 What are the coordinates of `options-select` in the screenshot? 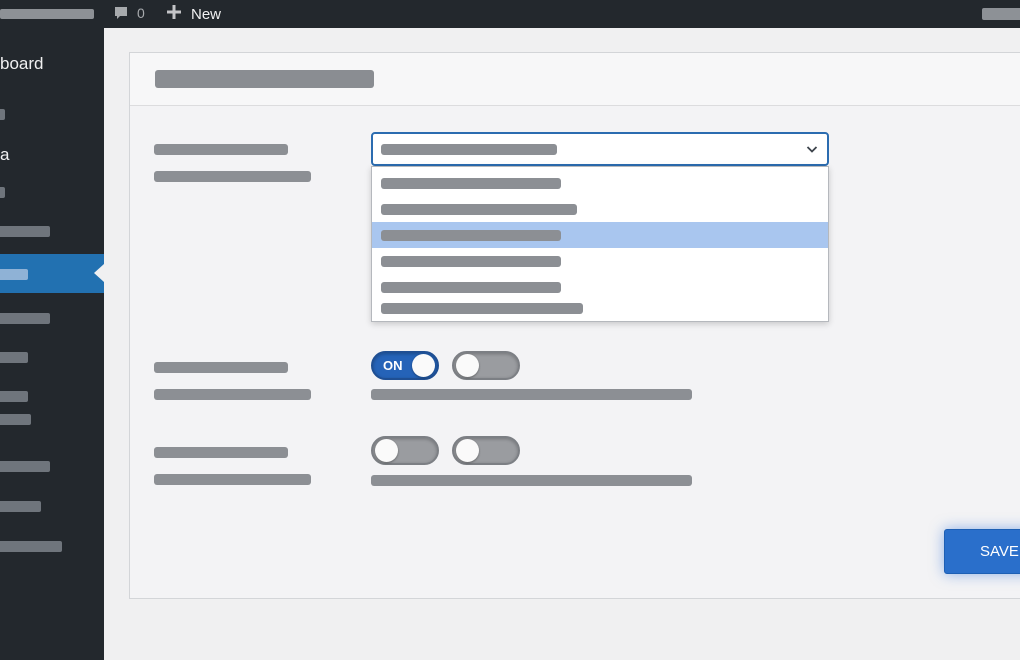 It's located at (600, 149).